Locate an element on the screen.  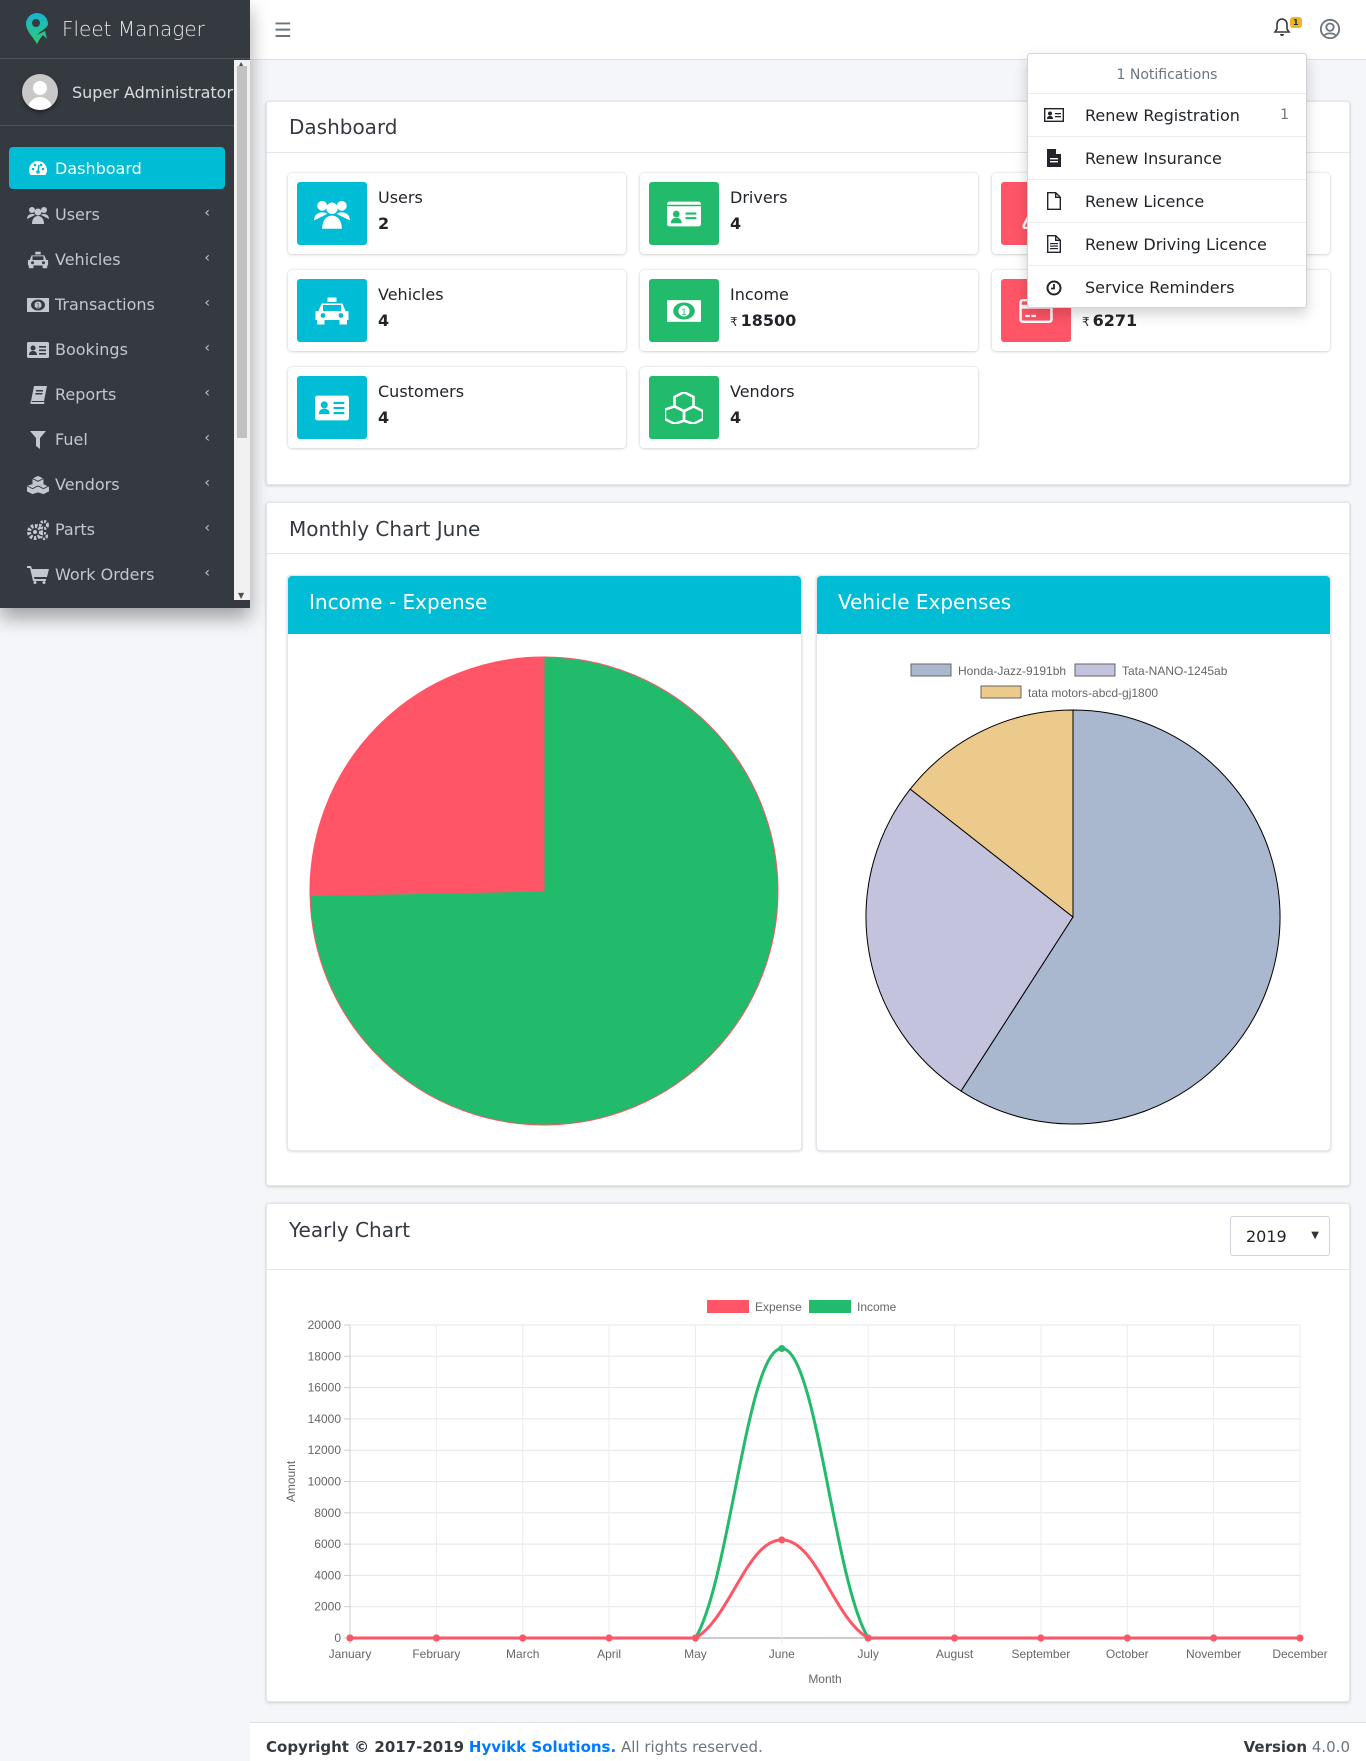
yearly-chart-title: Yearly Chart is located at coordinates (350, 1230).